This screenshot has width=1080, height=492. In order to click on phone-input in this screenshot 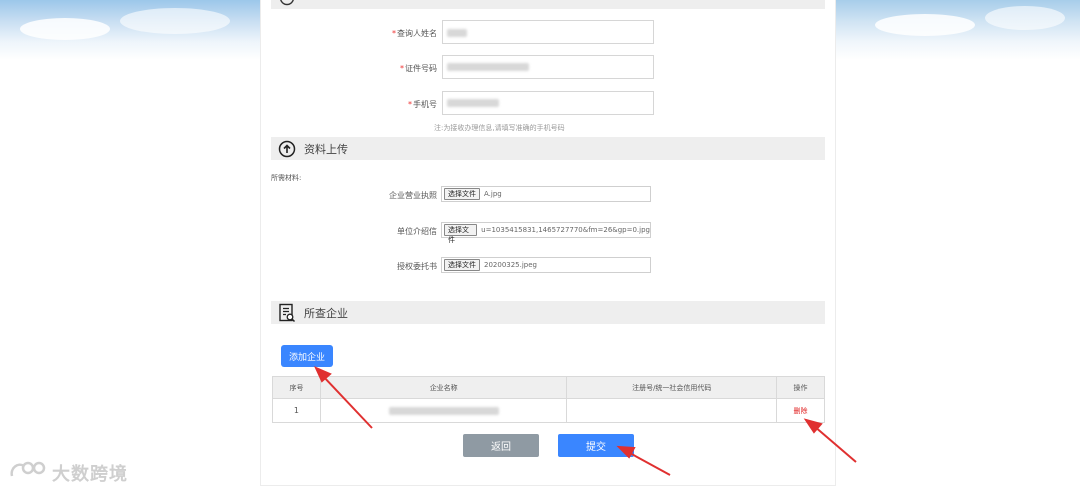, I will do `click(548, 103)`.